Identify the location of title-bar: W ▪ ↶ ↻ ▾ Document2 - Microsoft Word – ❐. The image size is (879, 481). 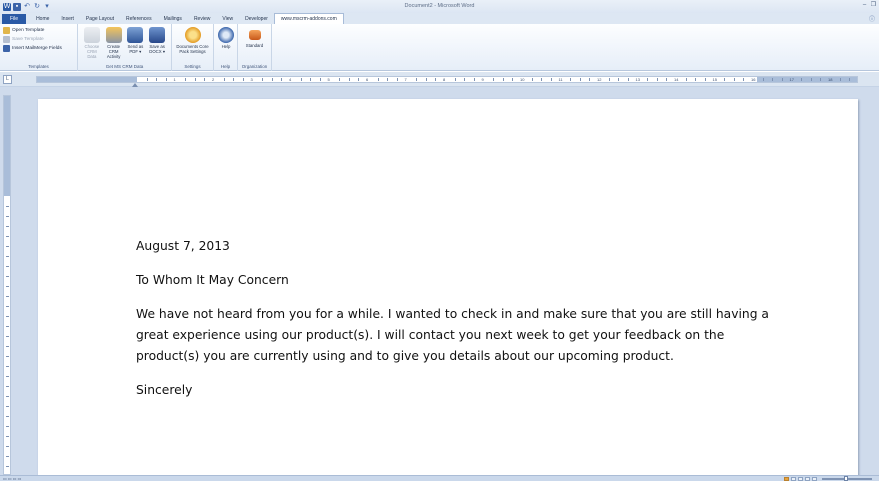
(439, 6).